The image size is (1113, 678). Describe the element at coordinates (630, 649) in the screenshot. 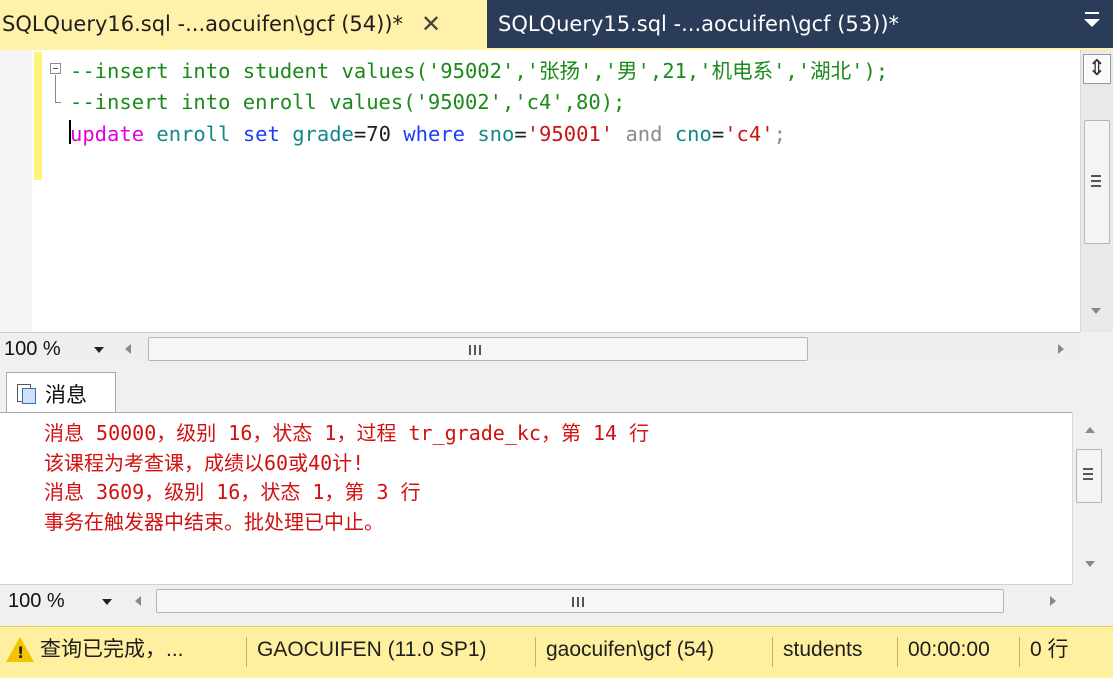

I see `login-name: gaocuifen\gcf (54)` at that location.